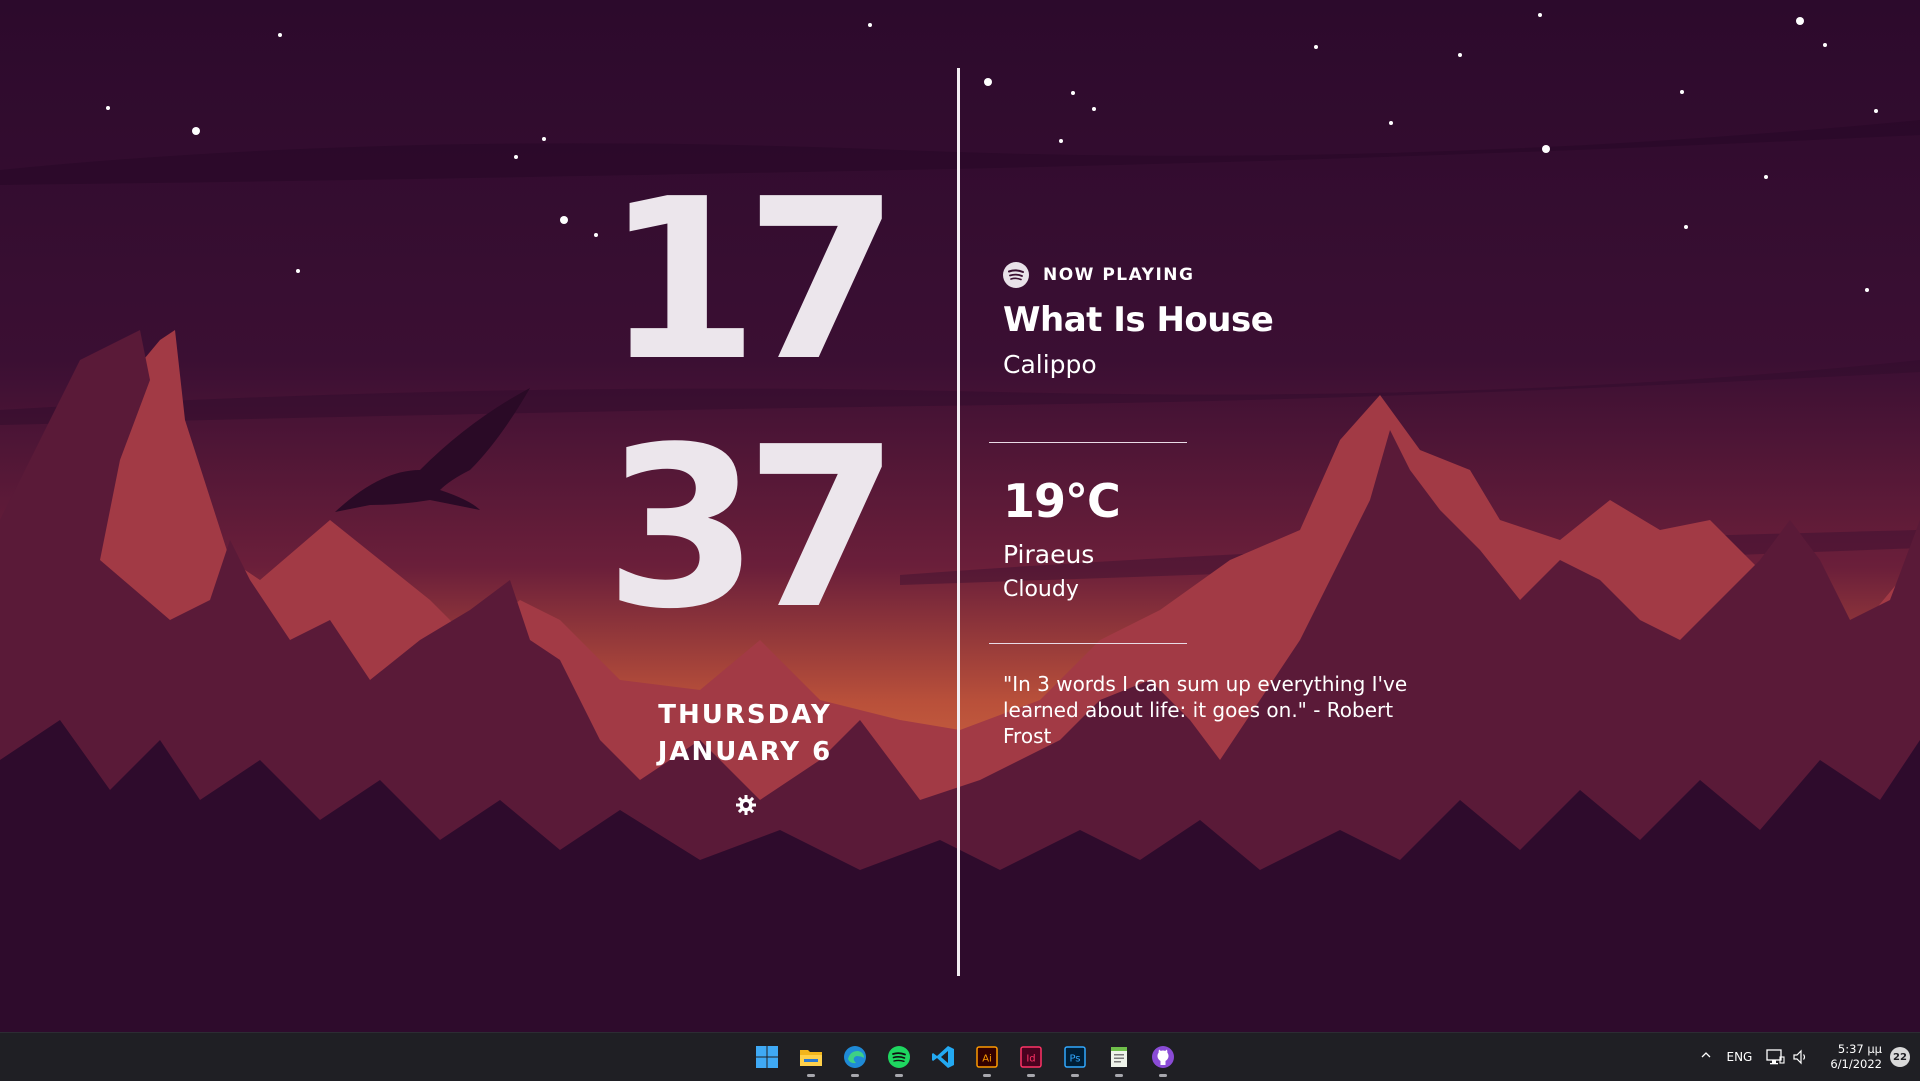 Image resolution: width=1920 pixels, height=1081 pixels. Describe the element at coordinates (1050, 364) in the screenshot. I see `track-artist: Calippo` at that location.